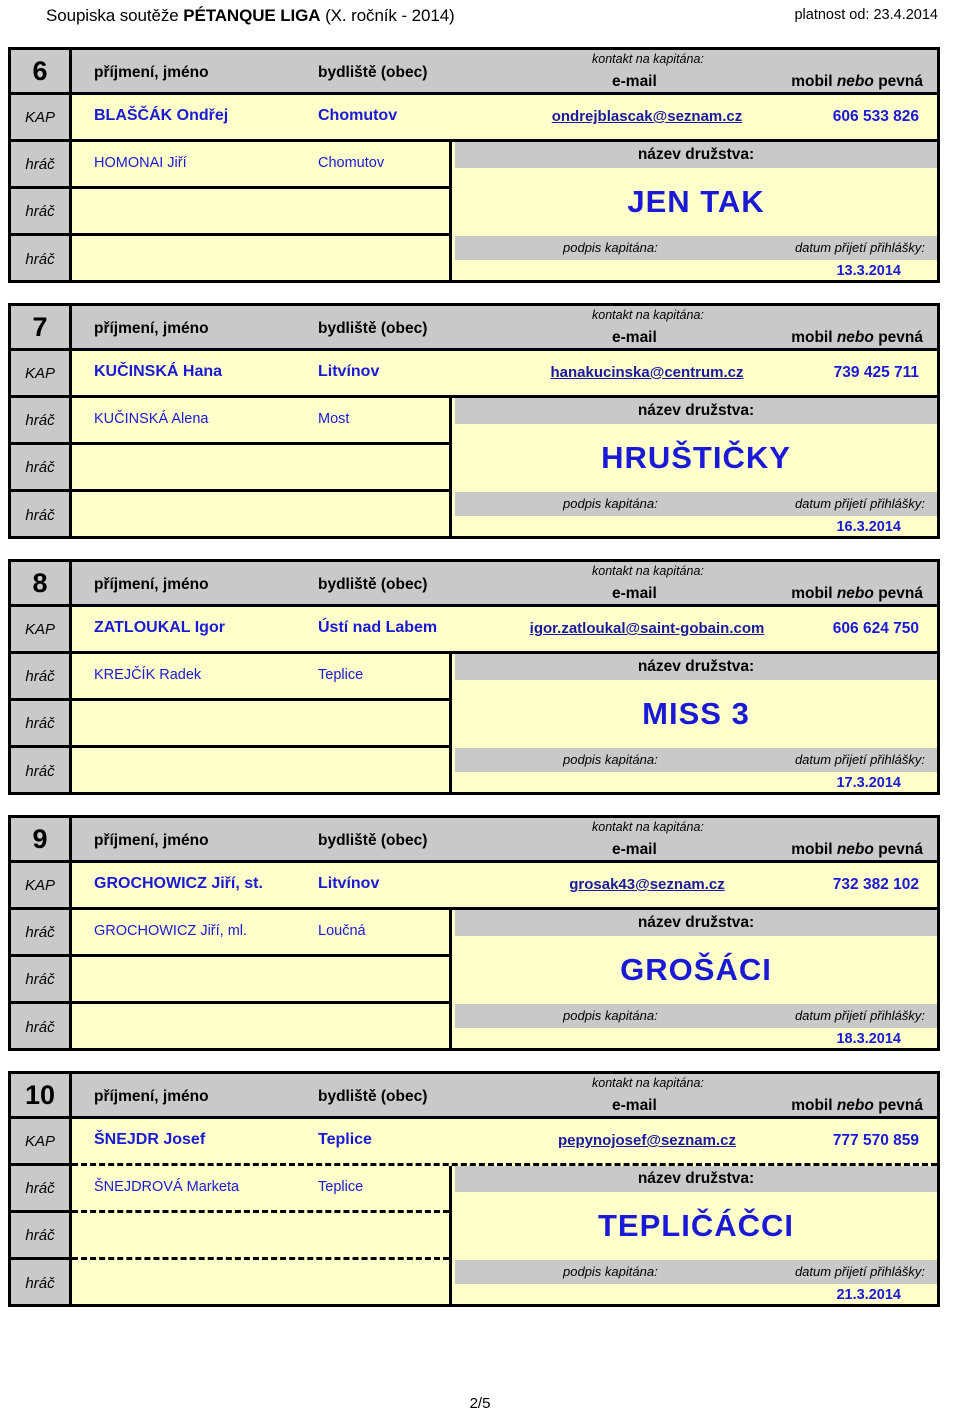 The image size is (960, 1428). What do you see at coordinates (150, 1139) in the screenshot?
I see `captain-name: ŠNEJDR Josef` at bounding box center [150, 1139].